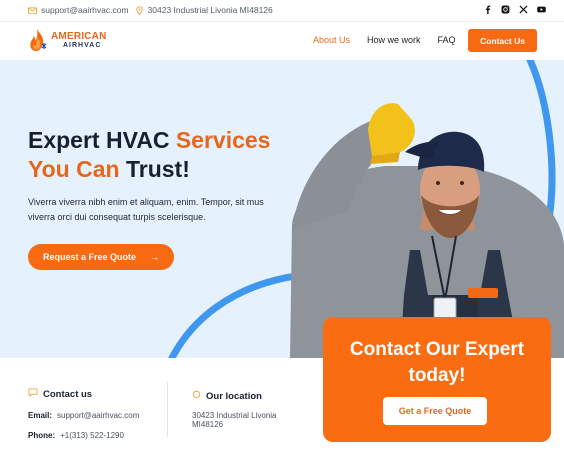  I want to click on nav-menu: About Us How we work FAQ, so click(384, 40).